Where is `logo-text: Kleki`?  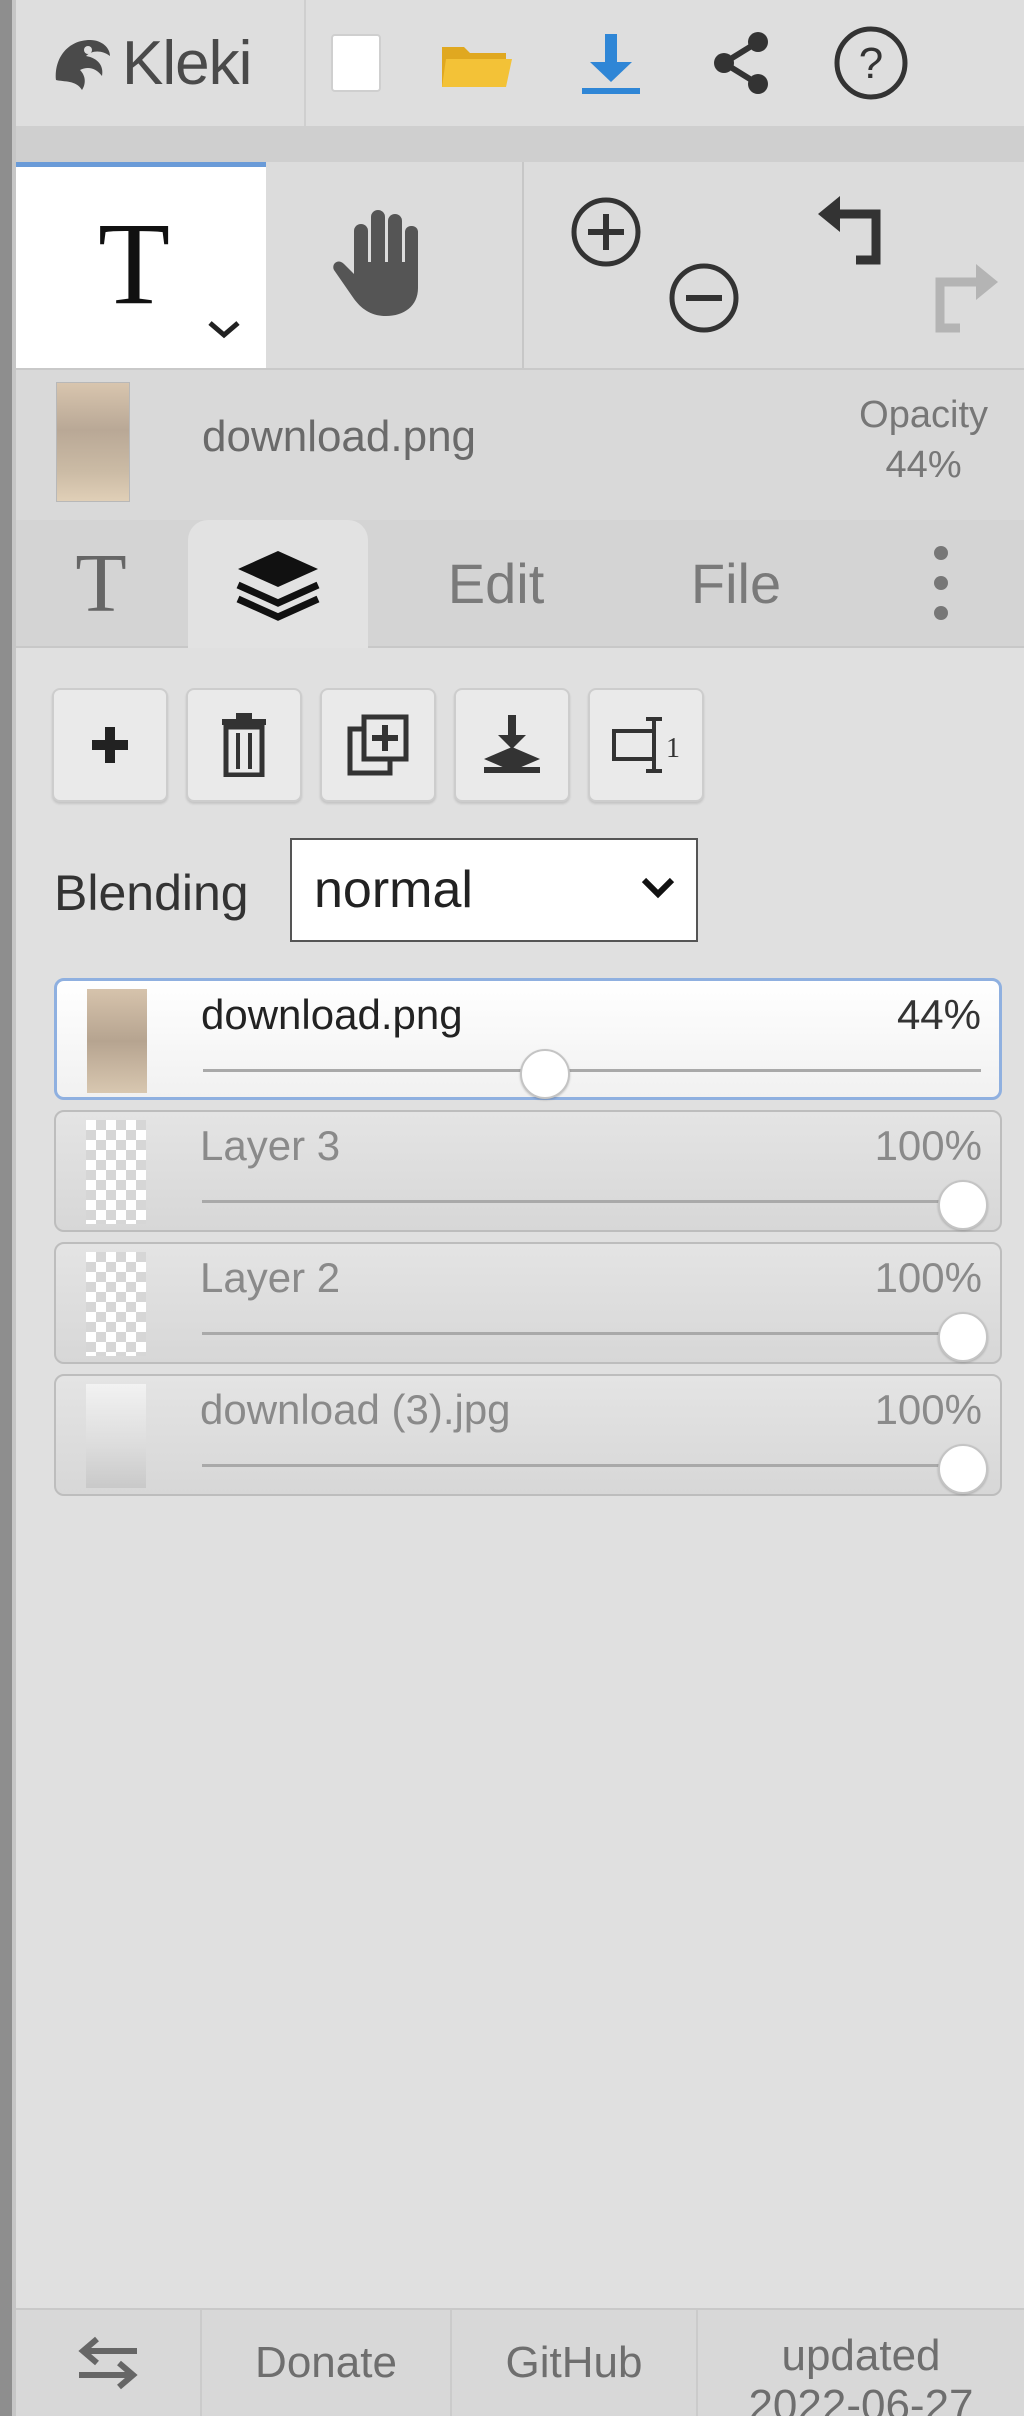
logo-text: Kleki is located at coordinates (187, 63).